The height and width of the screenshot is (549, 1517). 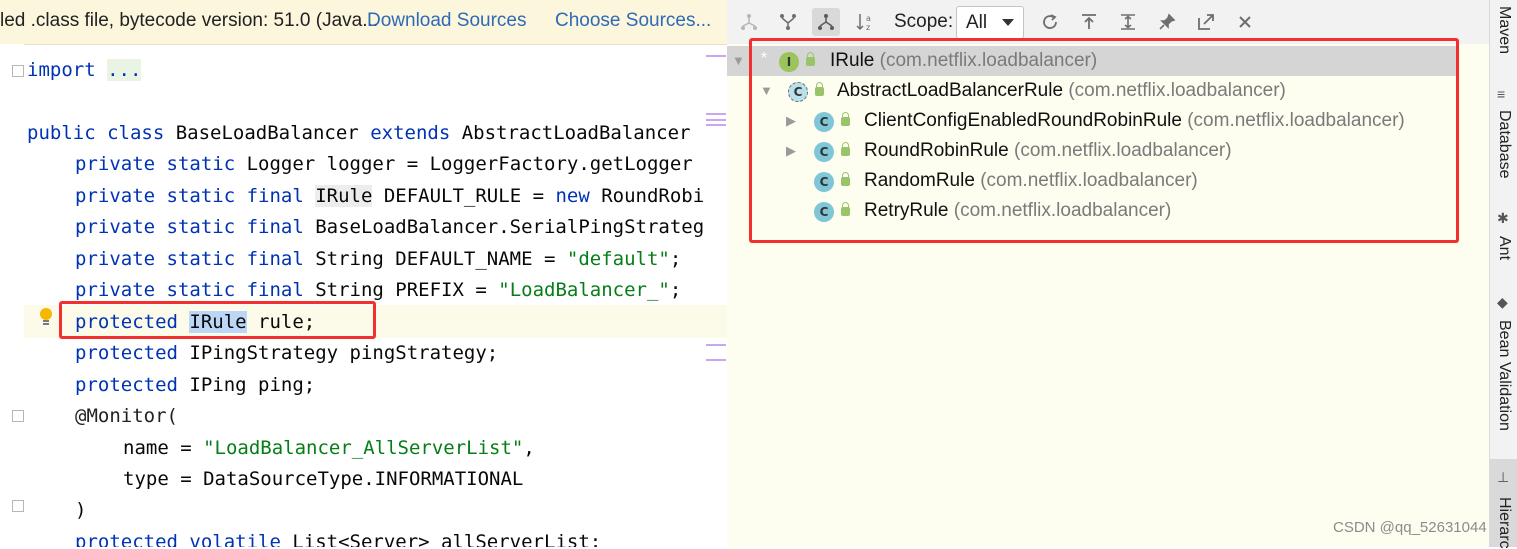 What do you see at coordinates (1502, 302) in the screenshot?
I see `bean-validation-icon: ◆` at bounding box center [1502, 302].